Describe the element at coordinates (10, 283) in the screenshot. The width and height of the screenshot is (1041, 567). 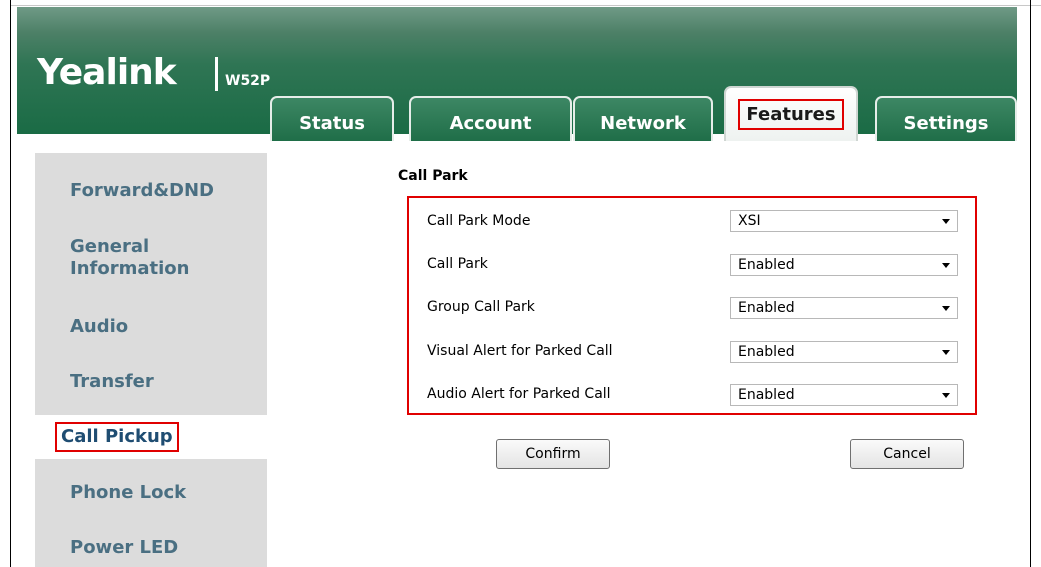
I see `window-left-border` at that location.